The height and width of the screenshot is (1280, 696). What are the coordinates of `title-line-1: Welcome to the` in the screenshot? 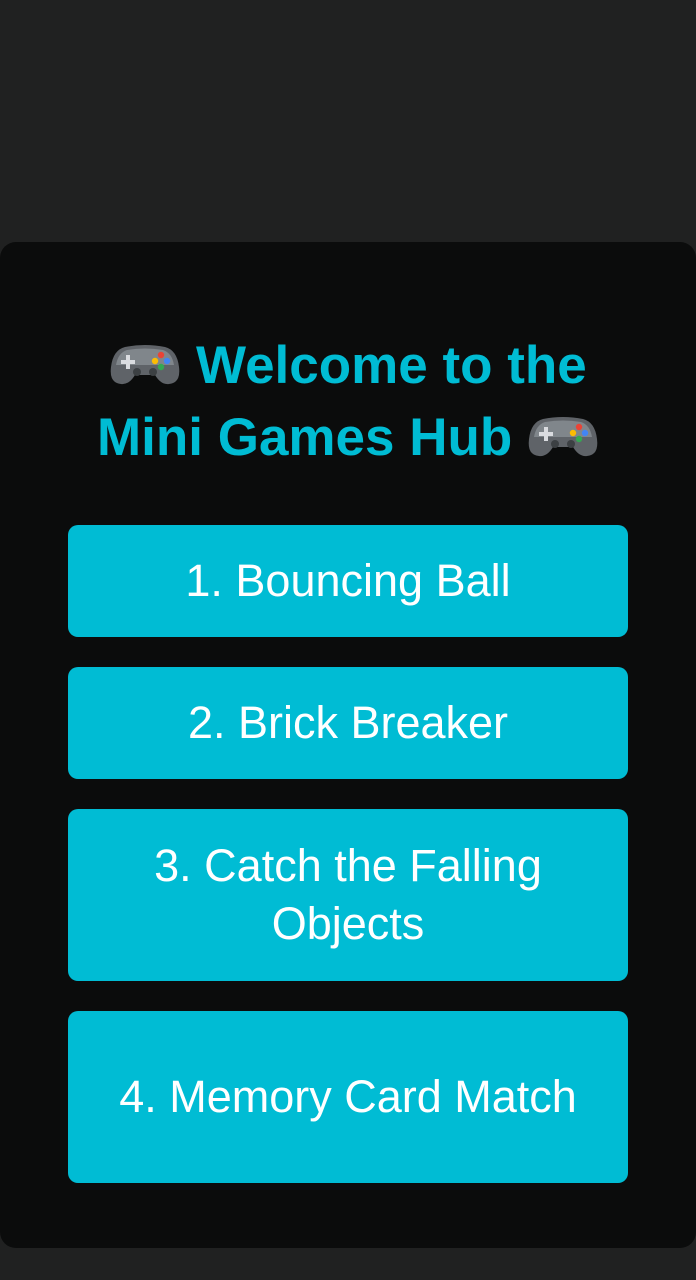 It's located at (348, 366).